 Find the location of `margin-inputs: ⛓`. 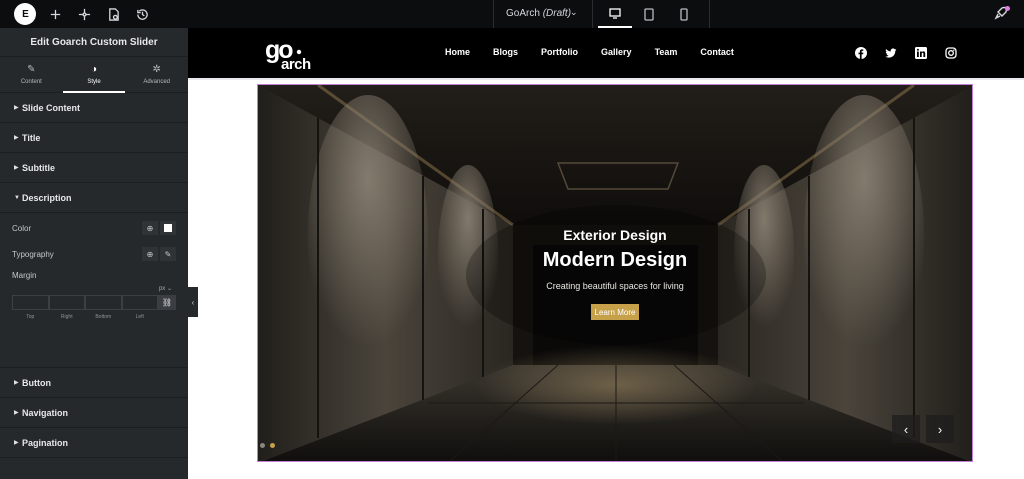

margin-inputs: ⛓ is located at coordinates (94, 302).